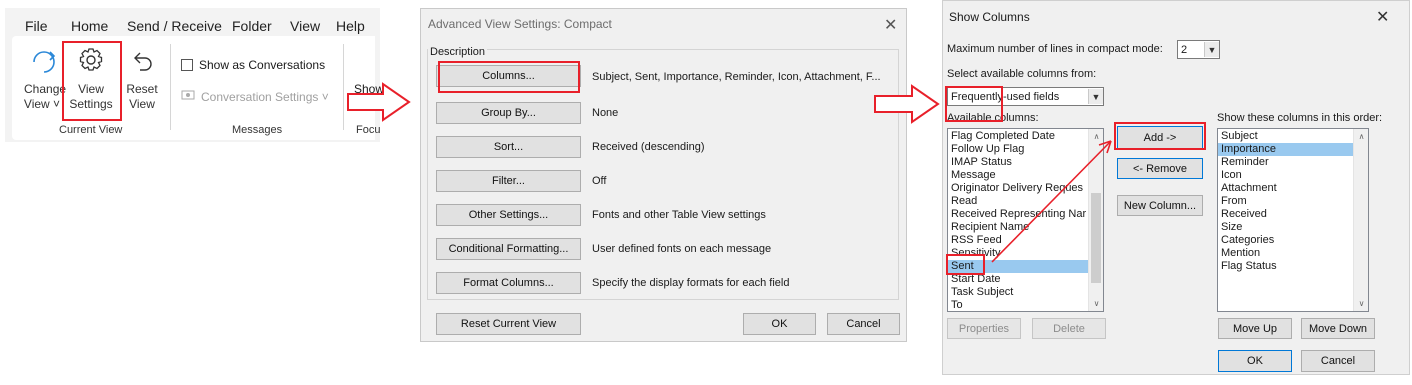 The height and width of the screenshot is (385, 1412). What do you see at coordinates (45, 89) in the screenshot?
I see `change-view-label-1: Change` at bounding box center [45, 89].